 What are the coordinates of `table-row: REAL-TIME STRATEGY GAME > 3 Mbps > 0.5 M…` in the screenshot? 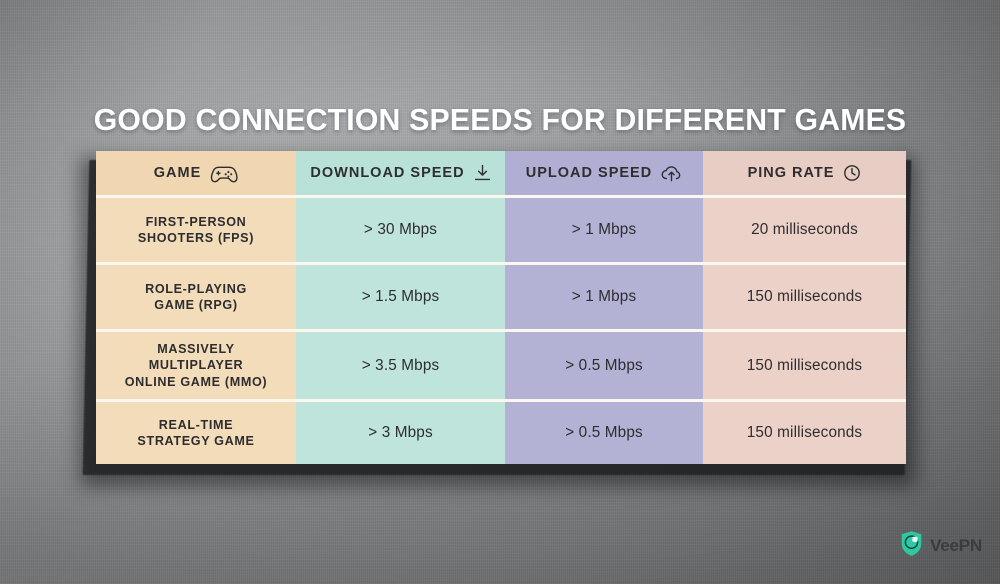 It's located at (501, 433).